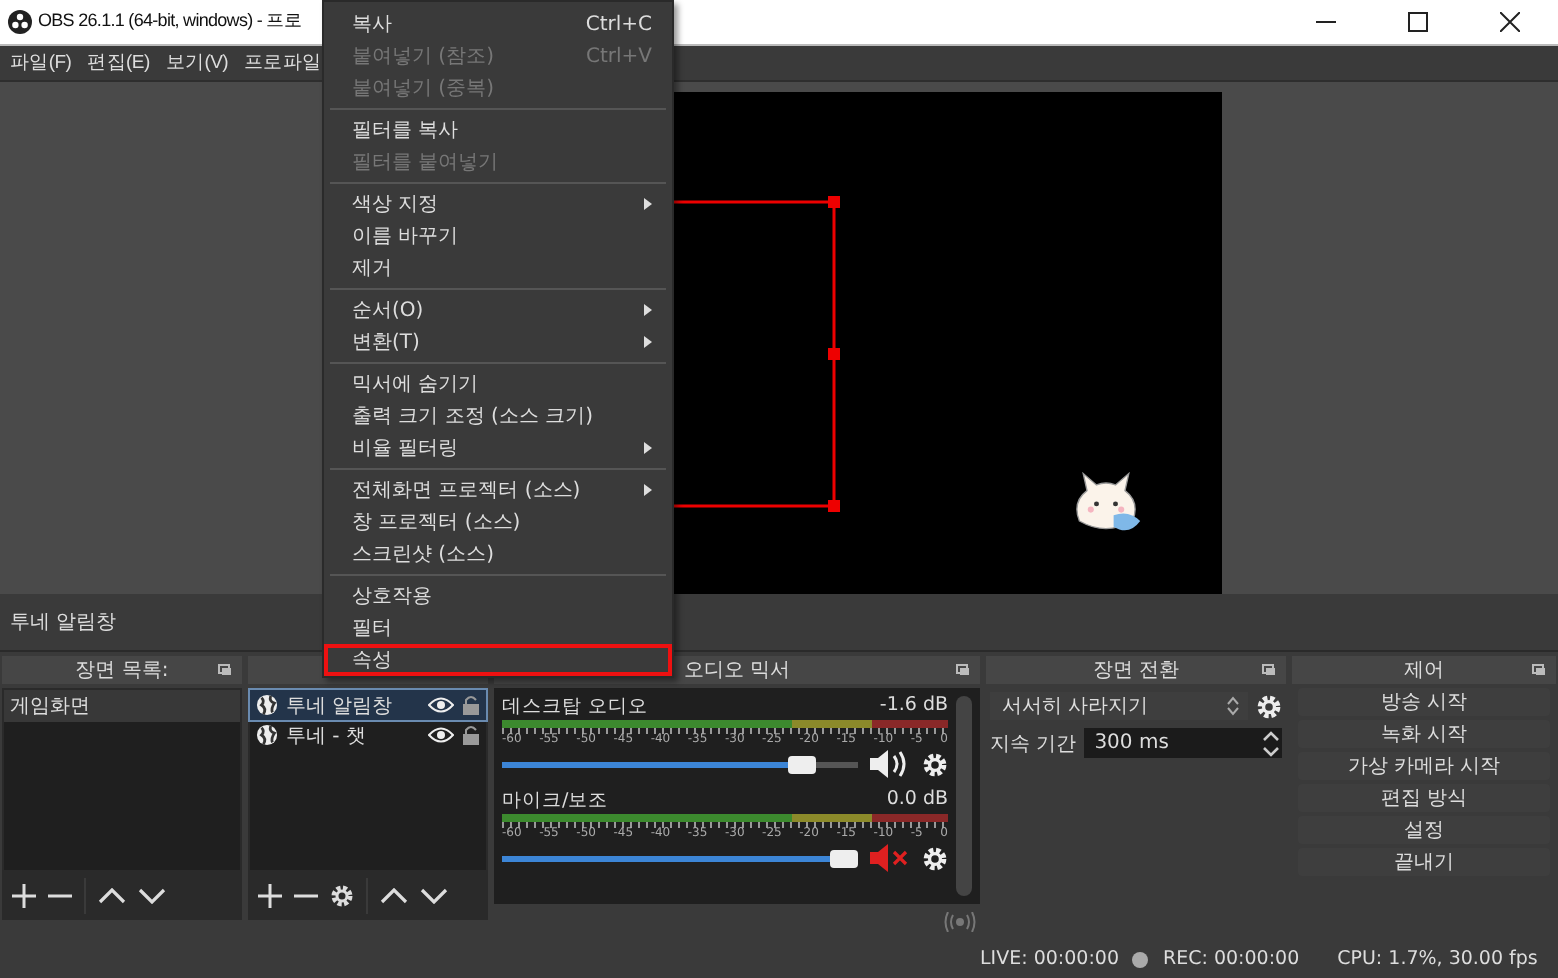  Describe the element at coordinates (1231, 959) in the screenshot. I see `rec-status: REC: 00:00:00` at that location.